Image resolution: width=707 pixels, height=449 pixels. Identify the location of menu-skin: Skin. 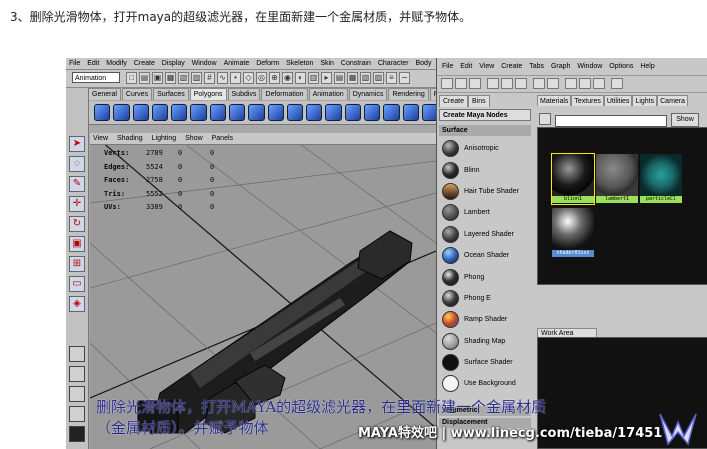
(327, 63).